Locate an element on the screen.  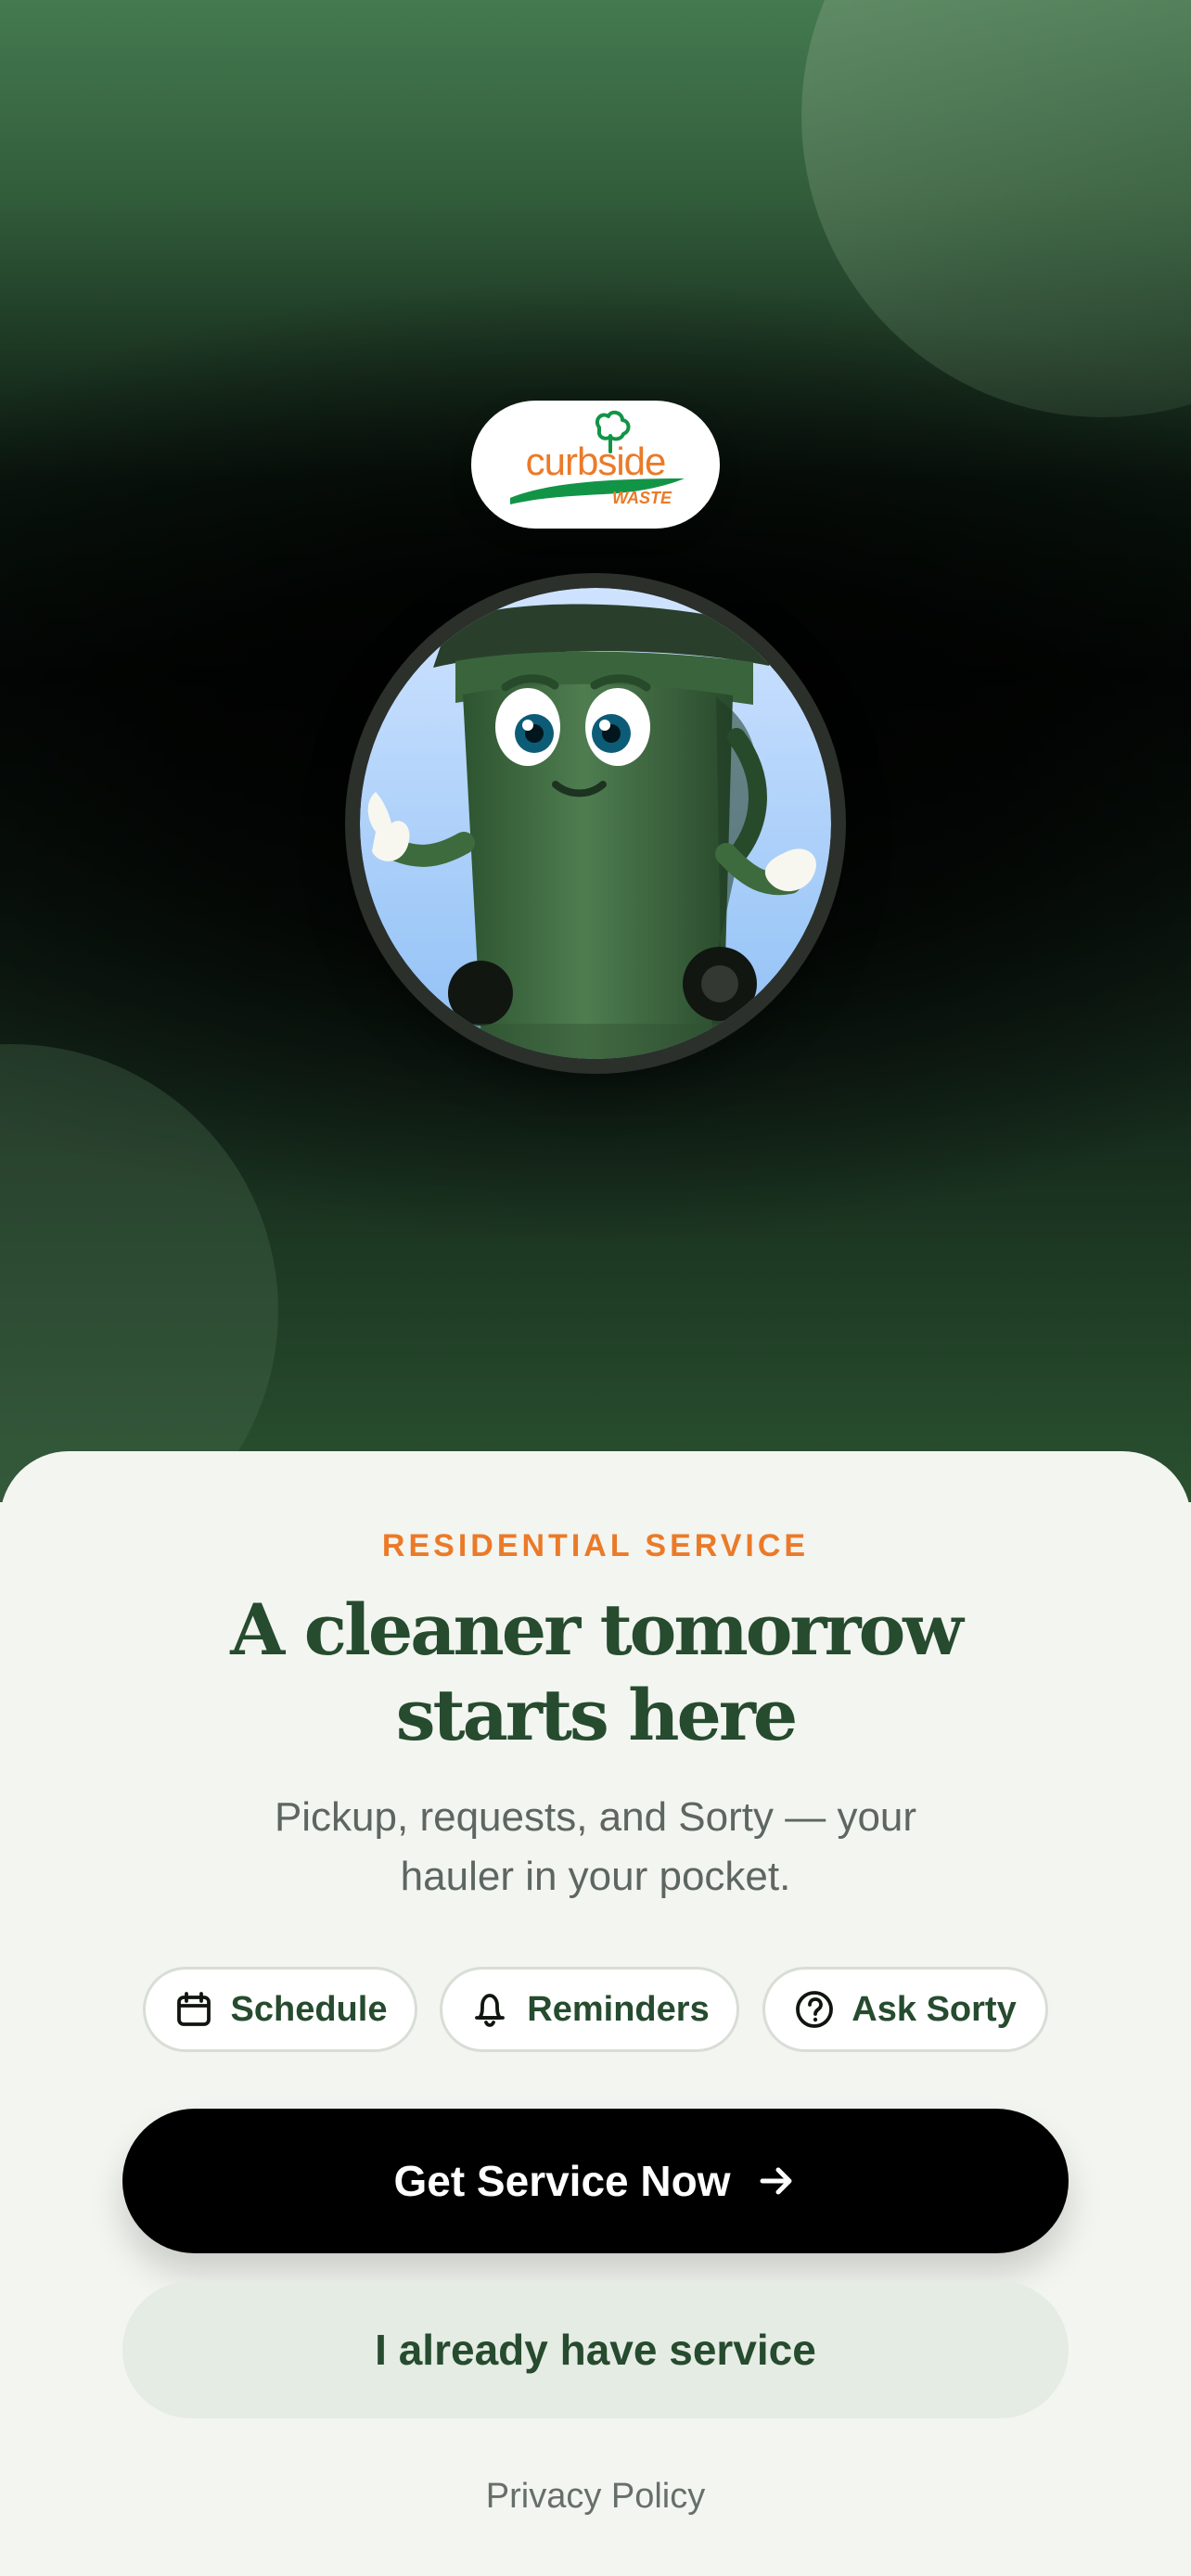
main-headline: A cleaner tomorrow starts here is located at coordinates (595, 1673).